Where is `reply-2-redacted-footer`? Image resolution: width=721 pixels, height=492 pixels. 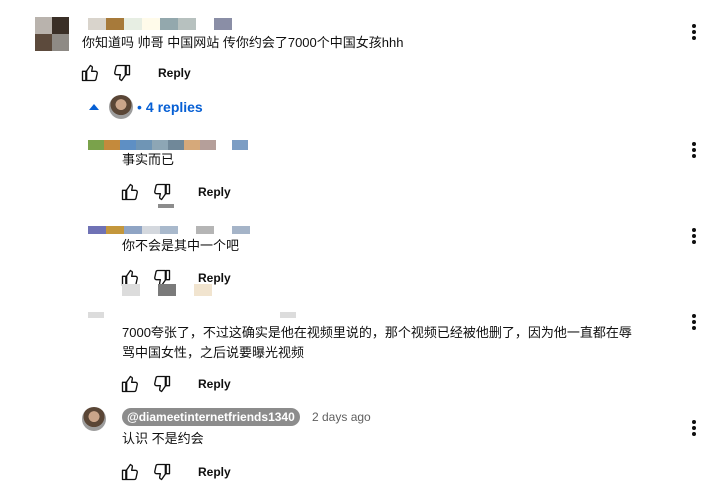 reply-2-redacted-footer is located at coordinates (167, 290).